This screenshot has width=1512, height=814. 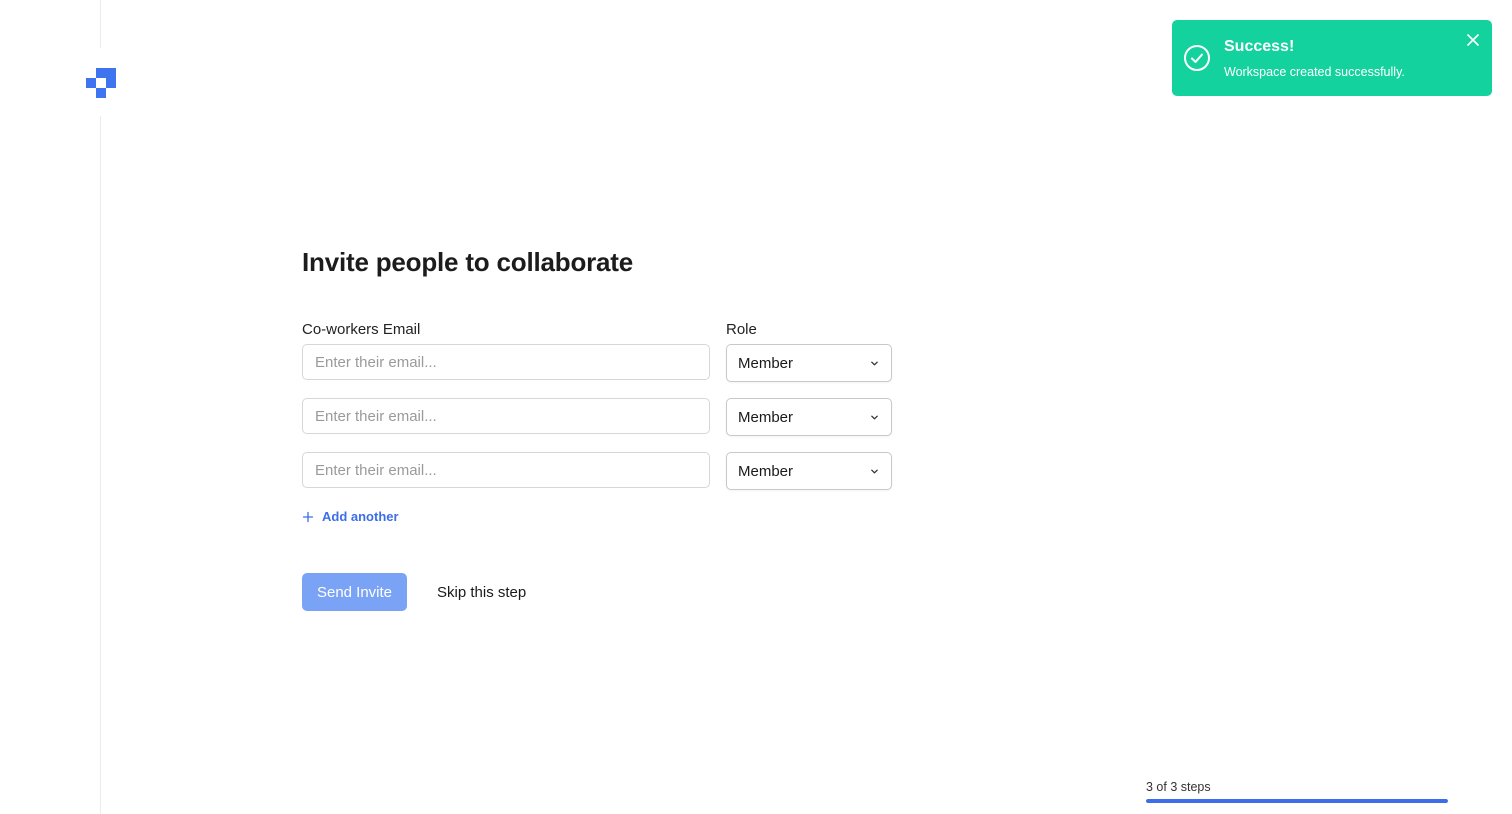 I want to click on add-another-link: Add another, so click(x=350, y=516).